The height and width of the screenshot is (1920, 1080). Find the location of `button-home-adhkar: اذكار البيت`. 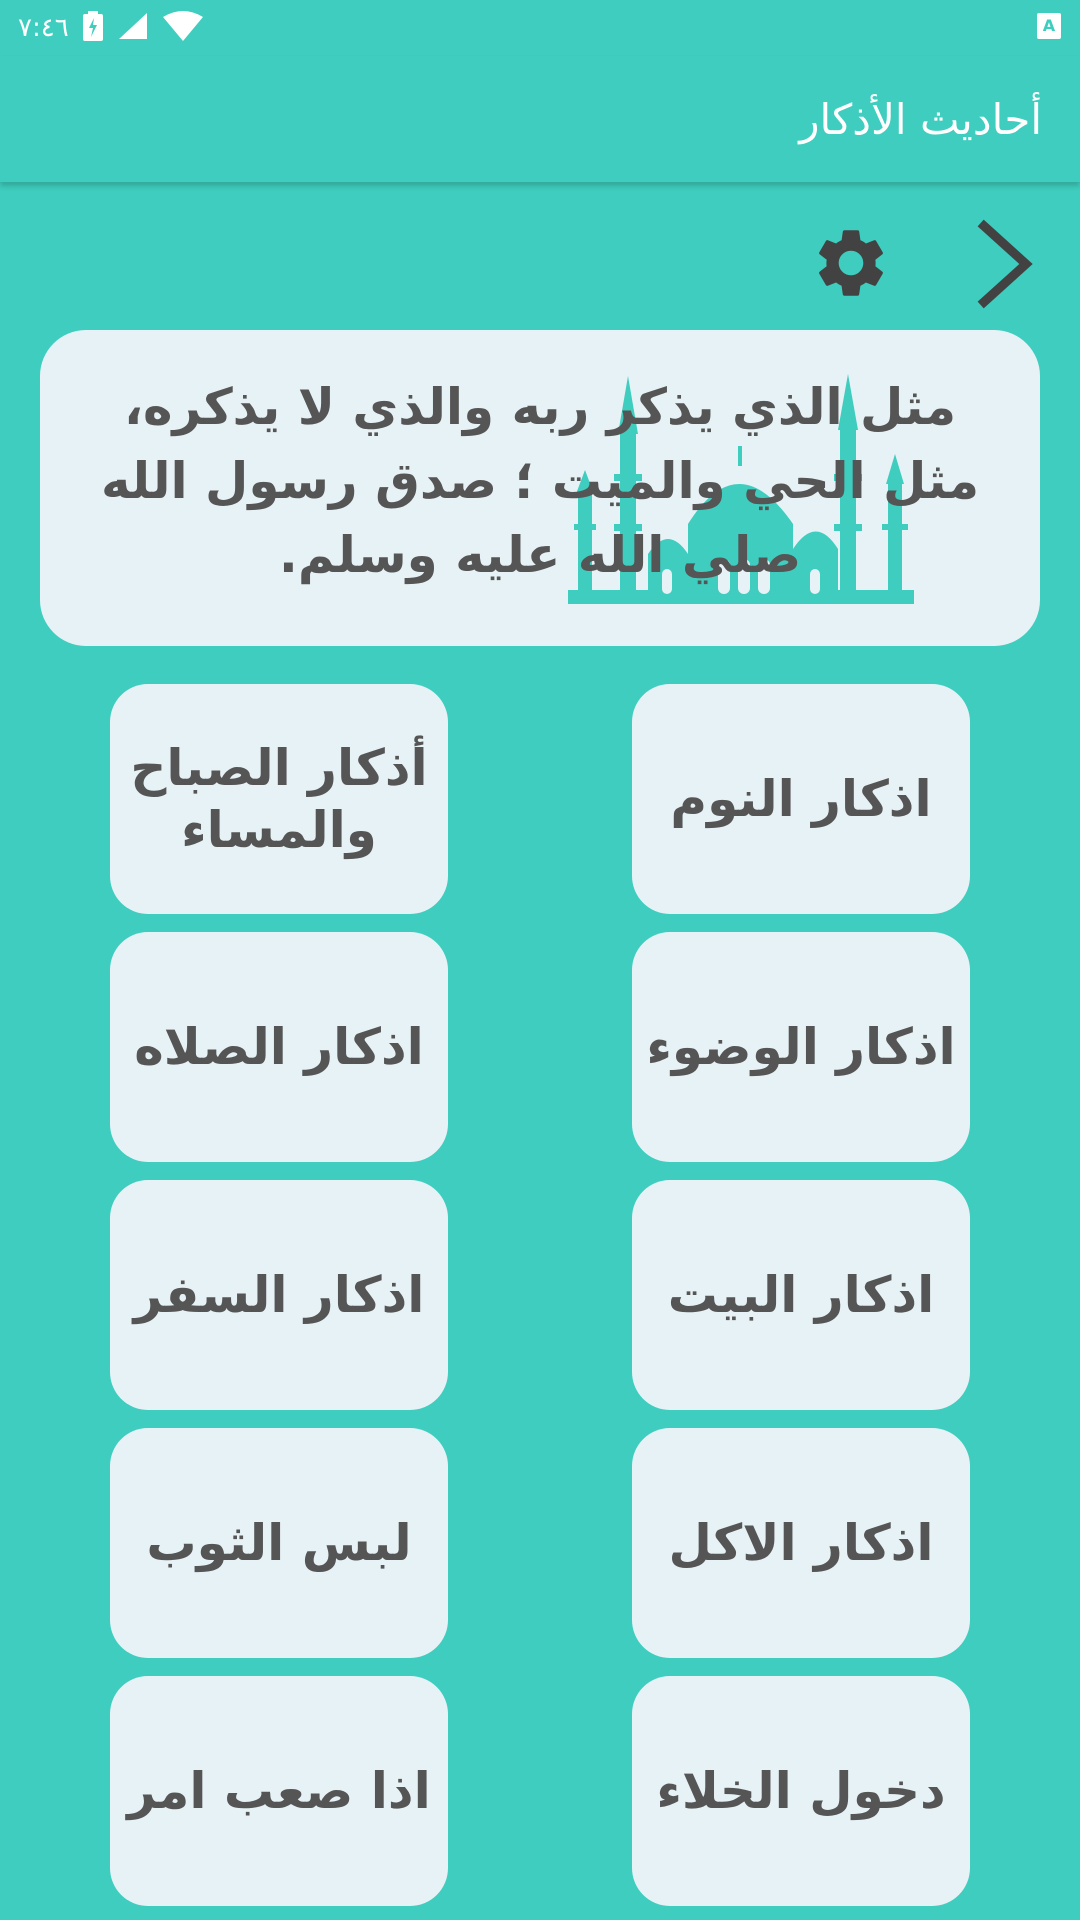

button-home-adhkar: اذكار البيت is located at coordinates (801, 1295).